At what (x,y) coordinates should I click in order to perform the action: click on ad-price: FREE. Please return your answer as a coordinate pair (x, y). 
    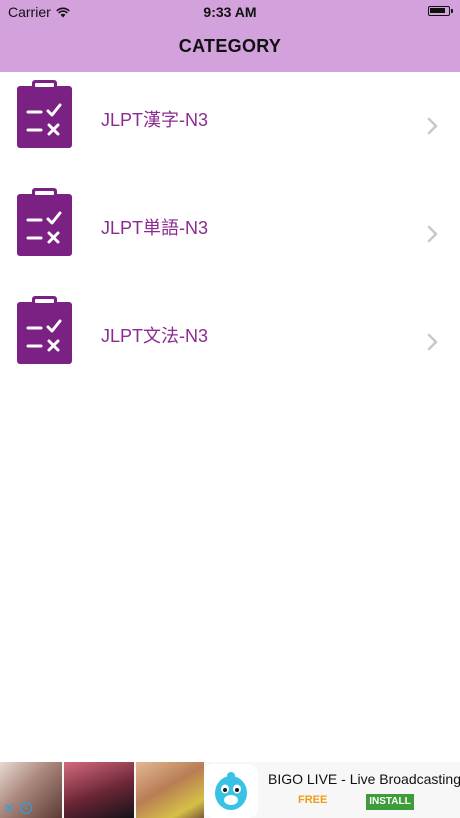
    Looking at the image, I should click on (313, 800).